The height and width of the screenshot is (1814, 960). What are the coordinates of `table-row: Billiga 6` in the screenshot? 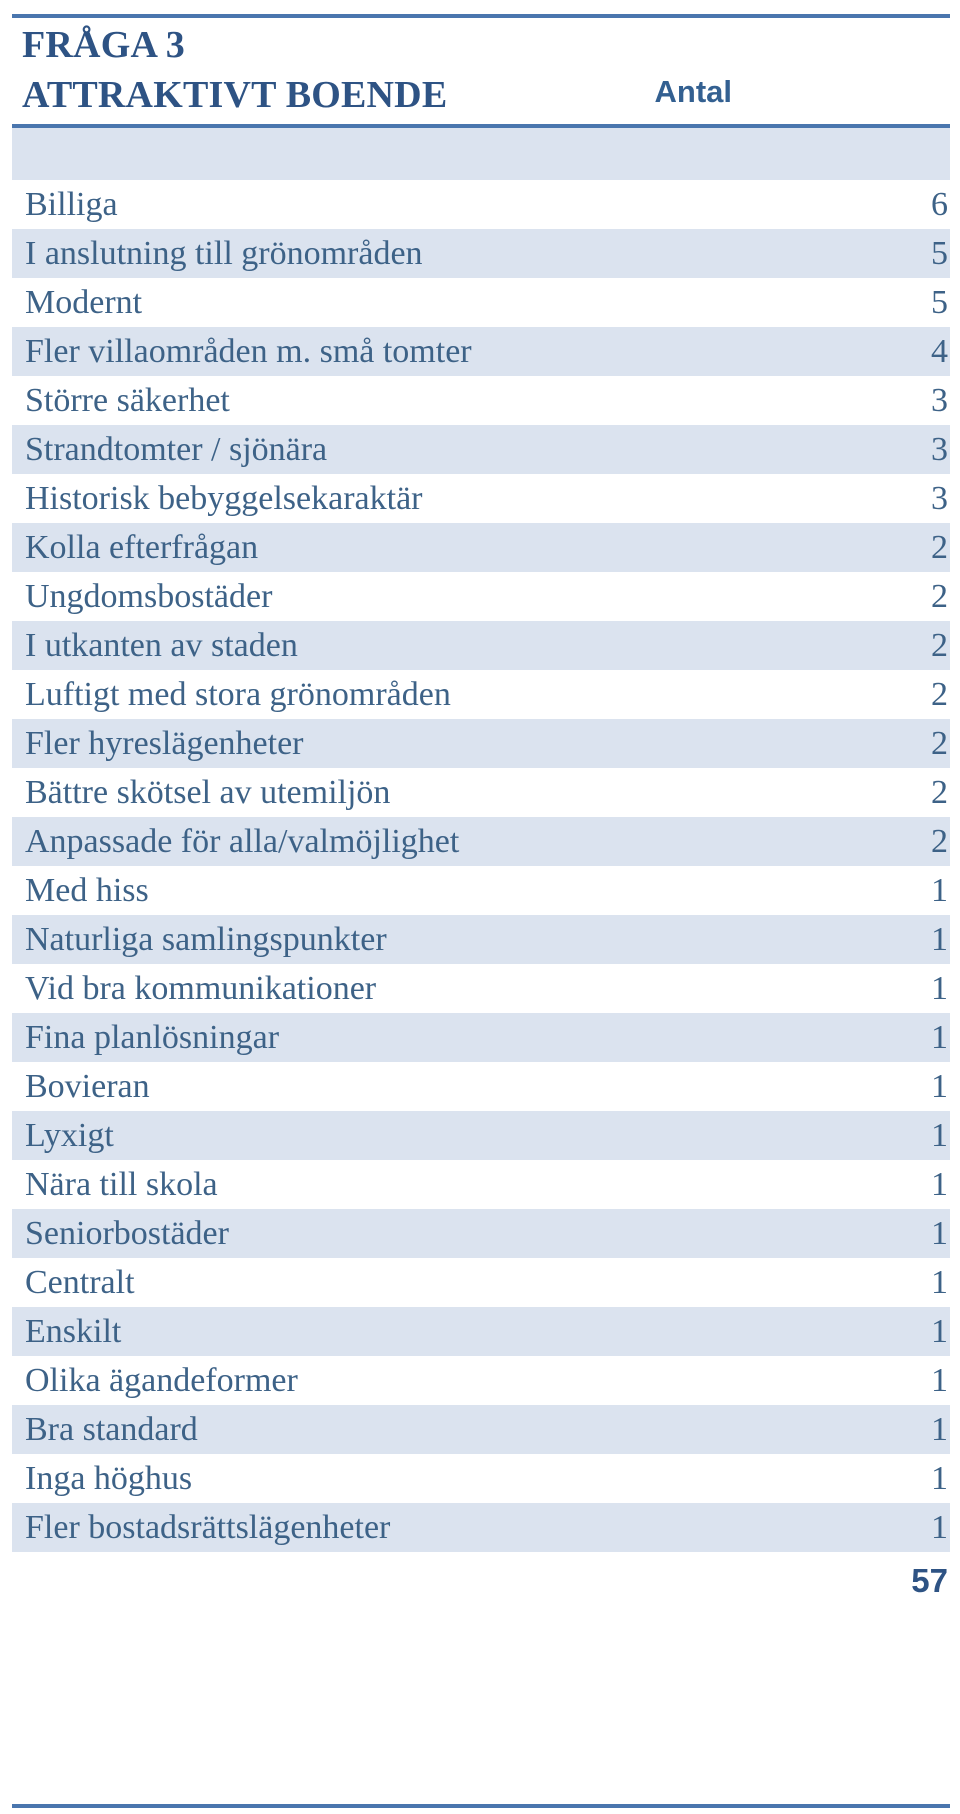 It's located at (481, 204).